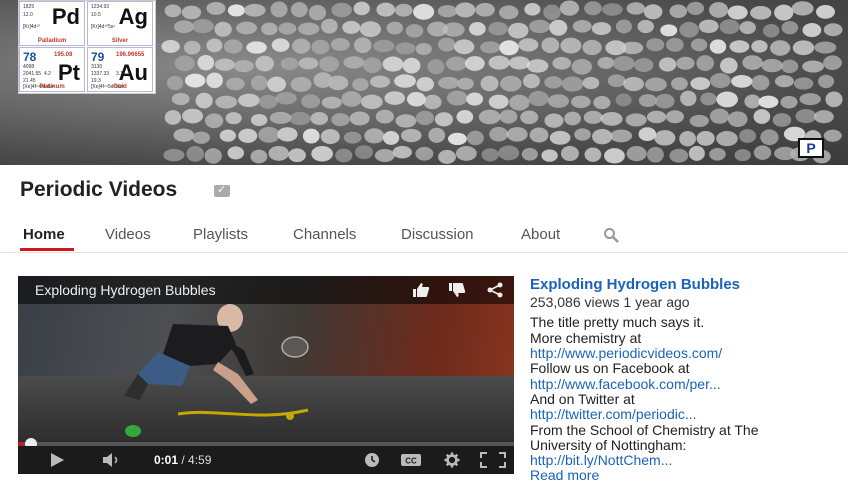  What do you see at coordinates (611, 235) in the screenshot?
I see `search-icon` at bounding box center [611, 235].